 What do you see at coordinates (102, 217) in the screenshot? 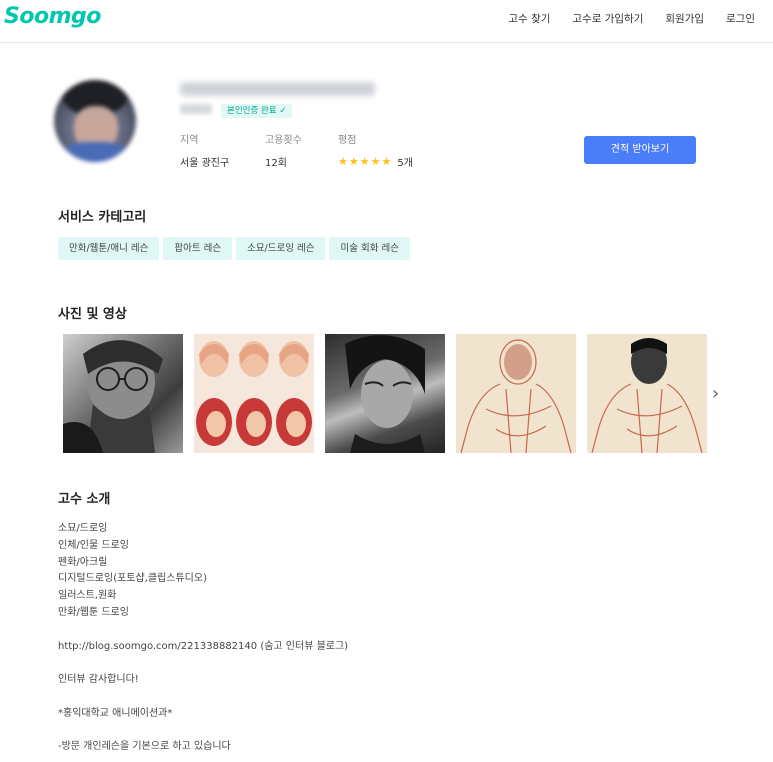
I see `service-category-title: 서비스 카테고리` at bounding box center [102, 217].